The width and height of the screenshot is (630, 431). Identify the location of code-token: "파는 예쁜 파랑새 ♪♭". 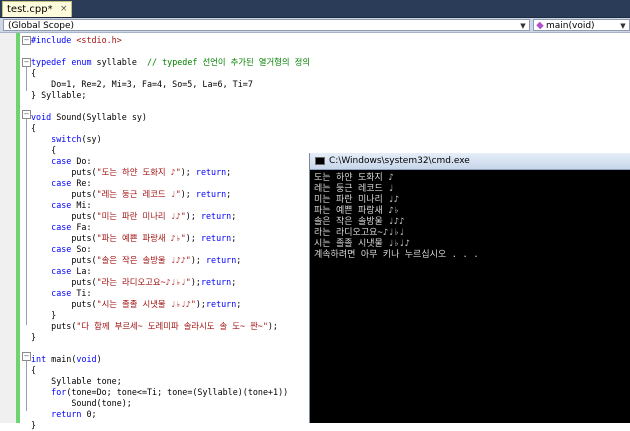
(141, 238).